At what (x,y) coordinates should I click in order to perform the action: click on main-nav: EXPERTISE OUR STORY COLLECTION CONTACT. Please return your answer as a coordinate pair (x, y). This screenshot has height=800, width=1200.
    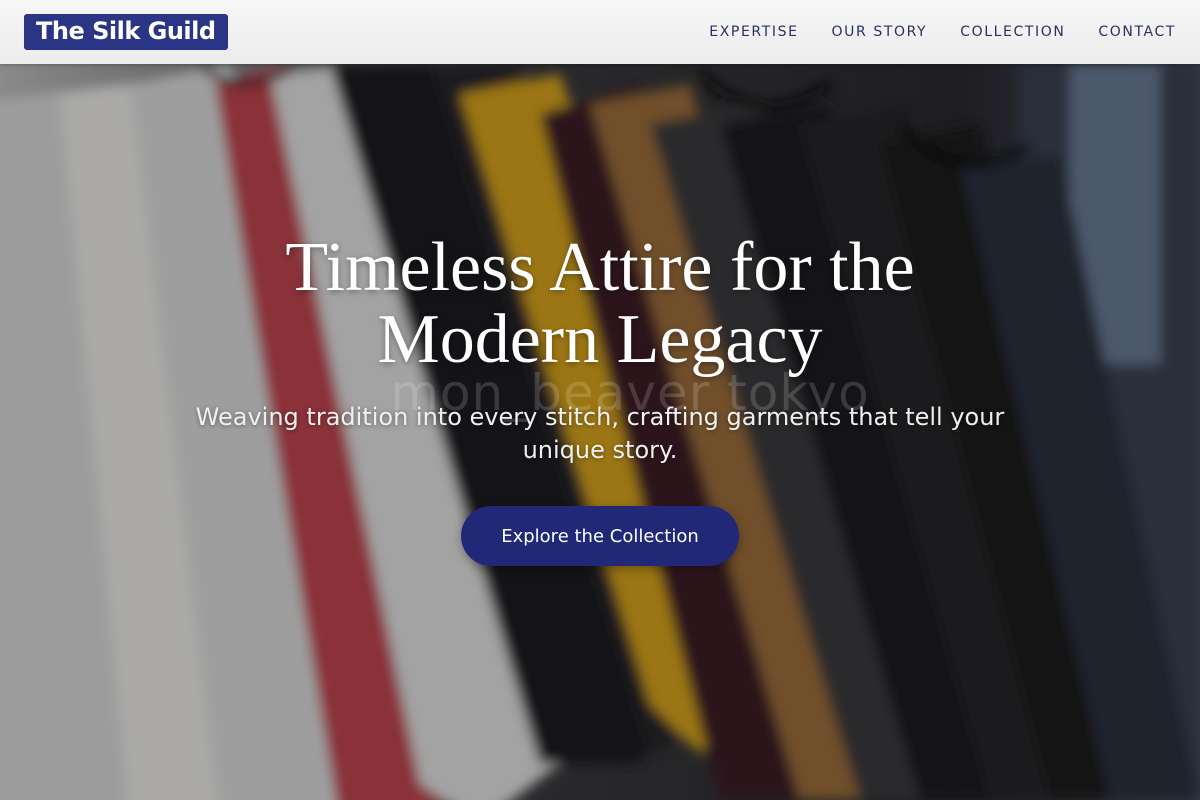
    Looking at the image, I should click on (926, 32).